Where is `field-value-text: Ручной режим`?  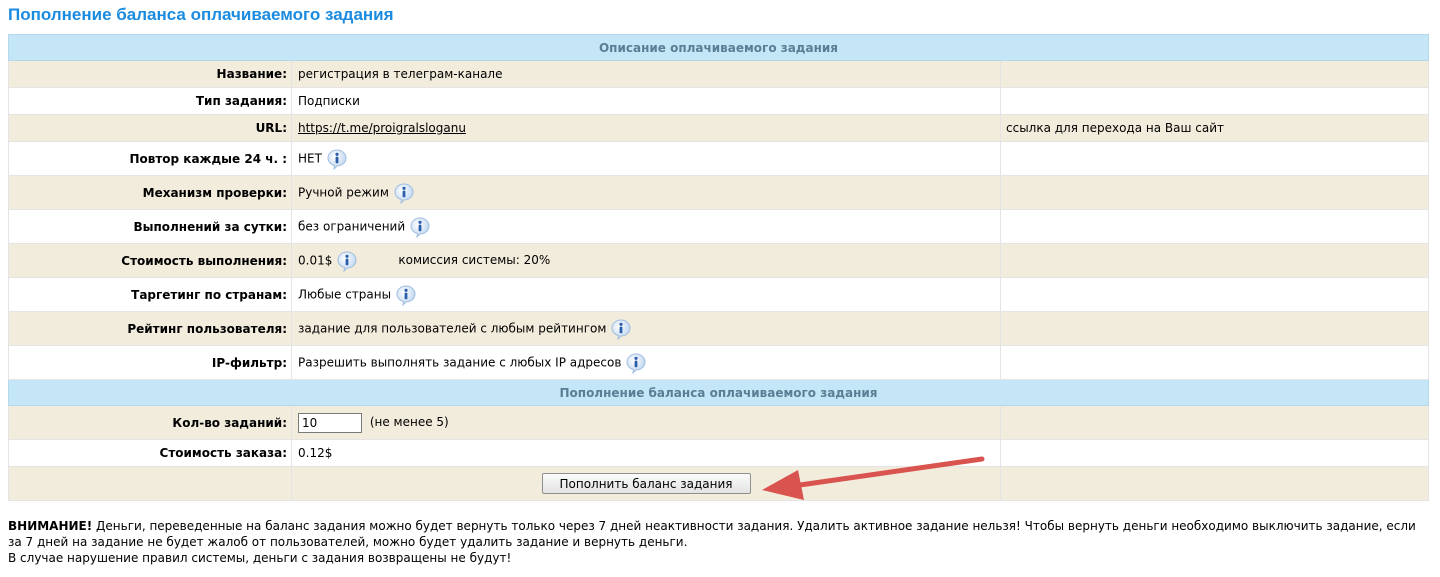
field-value-text: Ручной режим is located at coordinates (343, 192).